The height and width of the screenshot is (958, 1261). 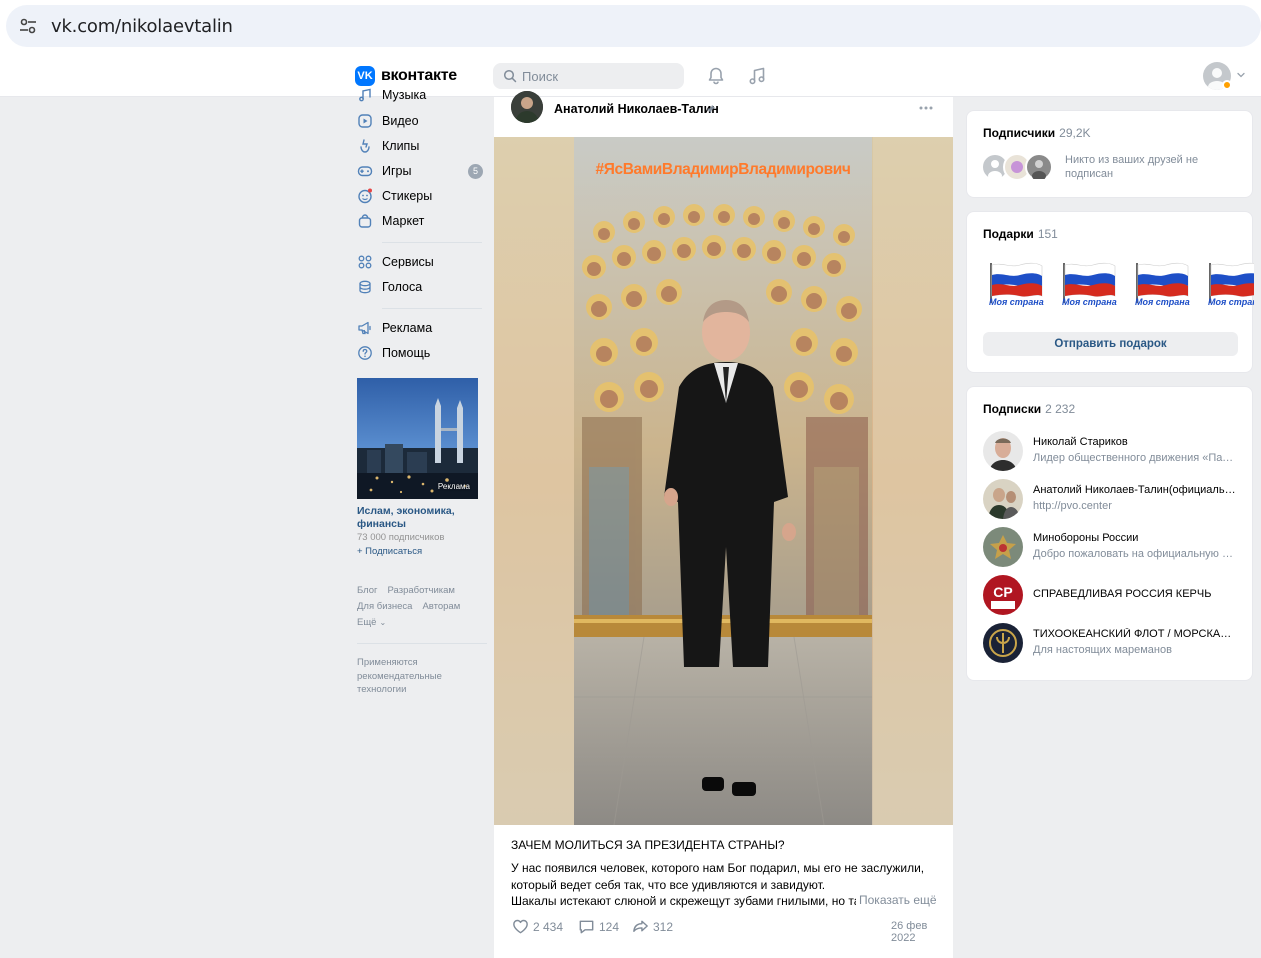 I want to click on like-button: 2 434, so click(x=537, y=926).